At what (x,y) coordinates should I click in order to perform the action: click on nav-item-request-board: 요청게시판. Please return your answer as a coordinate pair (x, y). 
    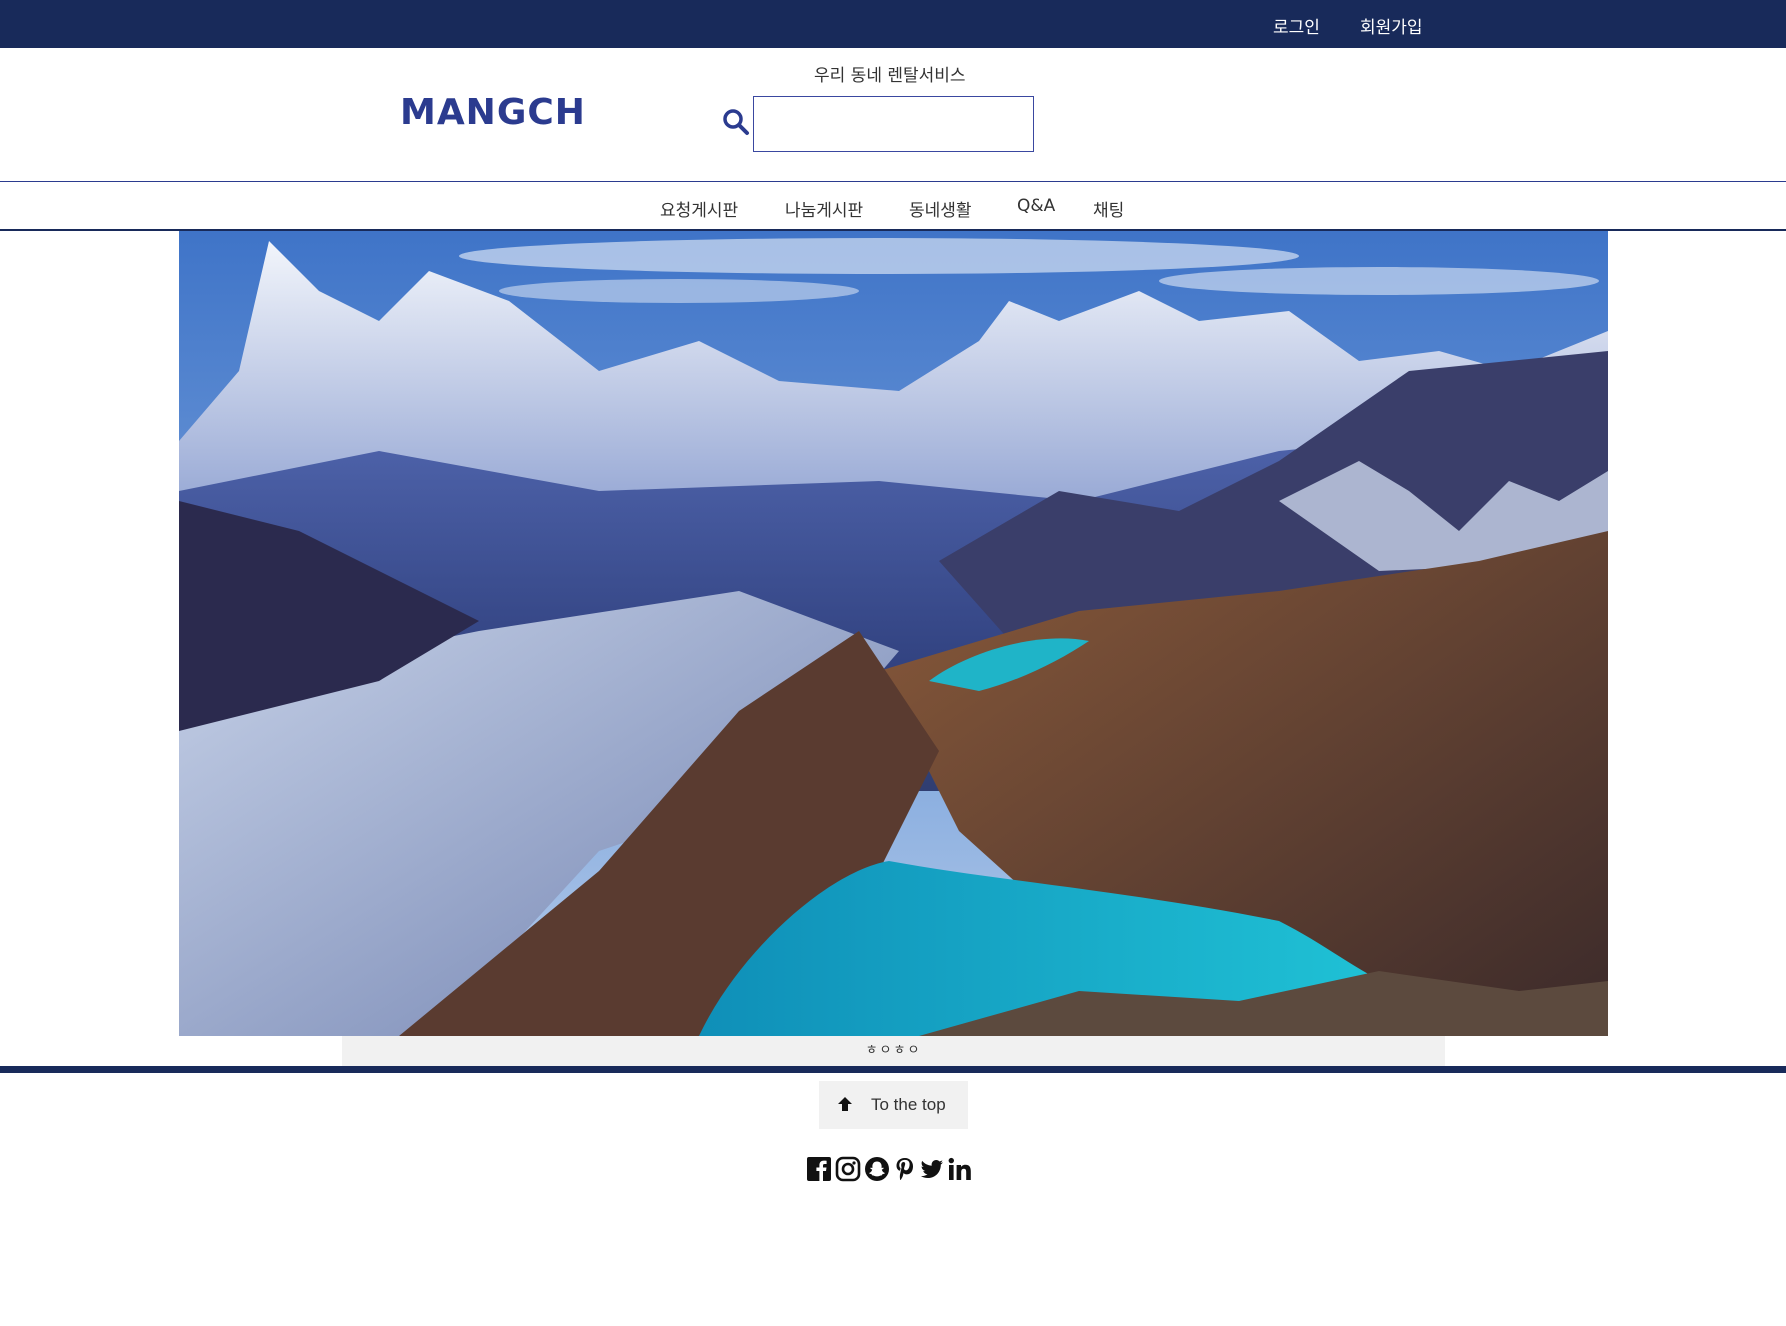
    Looking at the image, I should click on (699, 208).